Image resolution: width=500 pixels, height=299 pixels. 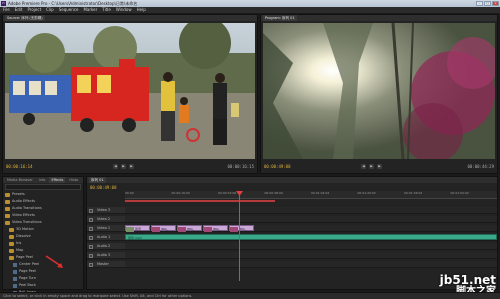 What do you see at coordinates (73, 180) in the screenshot?
I see `tab-history: Histo` at bounding box center [73, 180].